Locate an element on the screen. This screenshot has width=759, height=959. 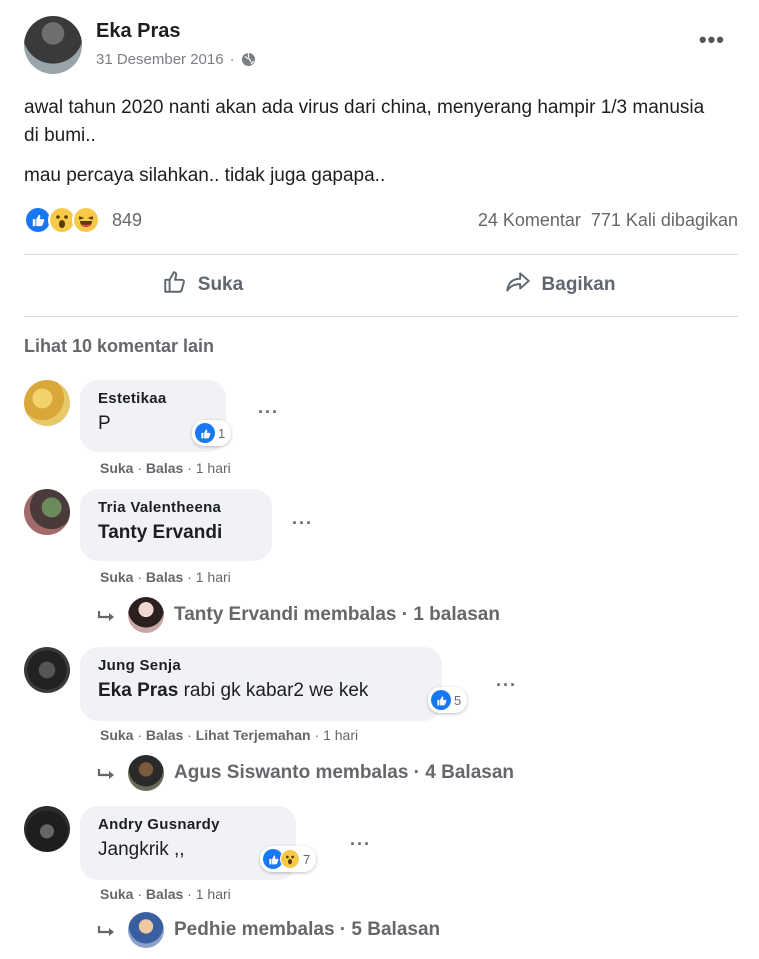
commenter-name: Estetikaa is located at coordinates (154, 398).